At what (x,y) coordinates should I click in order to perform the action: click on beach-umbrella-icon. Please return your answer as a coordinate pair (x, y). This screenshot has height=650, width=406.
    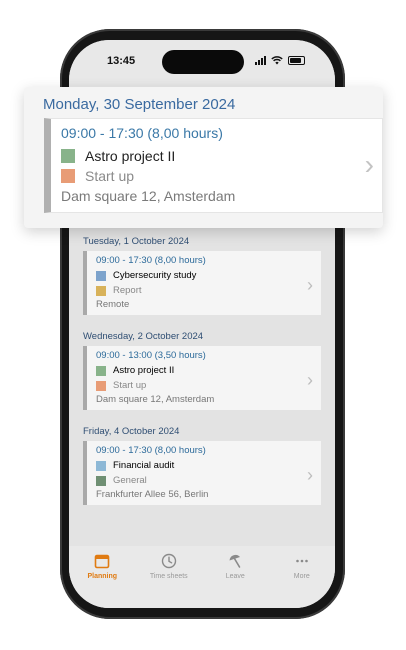
    Looking at the image, I should click on (235, 561).